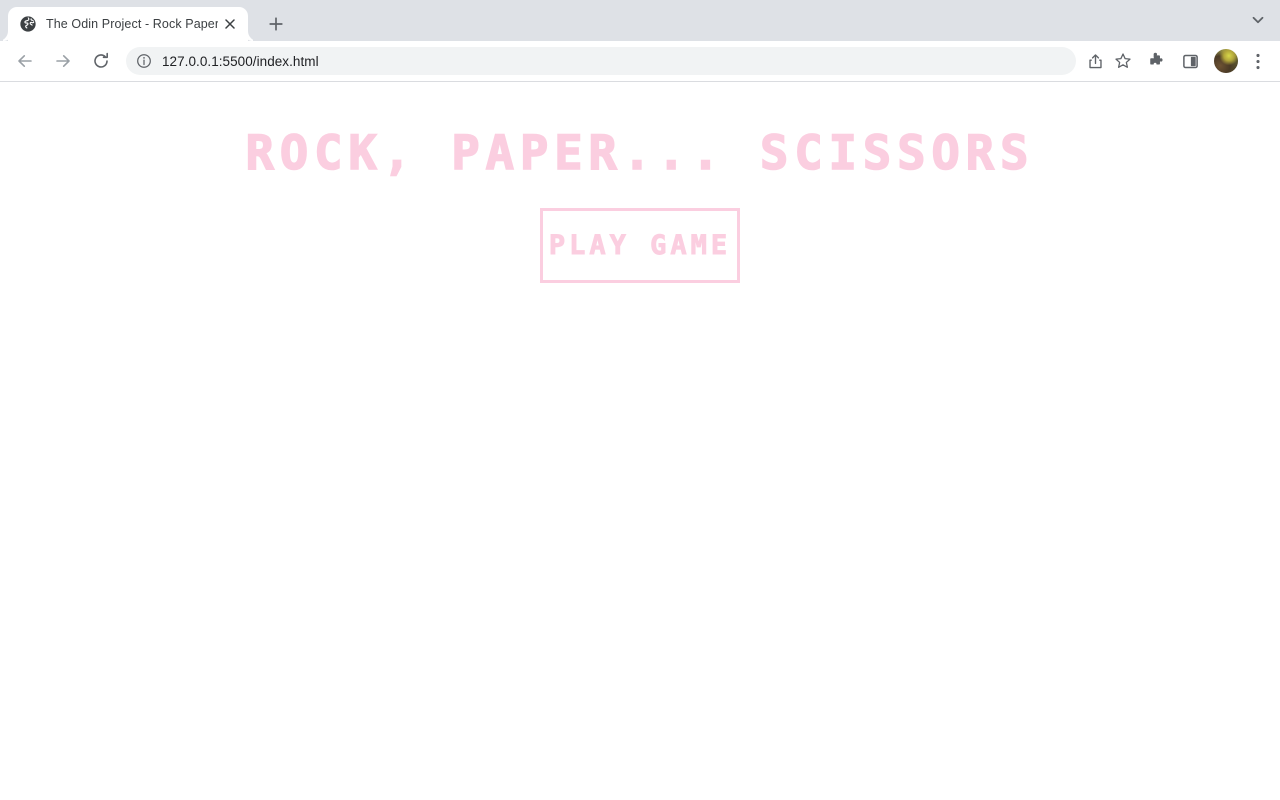 This screenshot has width=1280, height=800. What do you see at coordinates (616, 61) in the screenshot?
I see `url-text: 127.0.0.1:5500/index.html` at bounding box center [616, 61].